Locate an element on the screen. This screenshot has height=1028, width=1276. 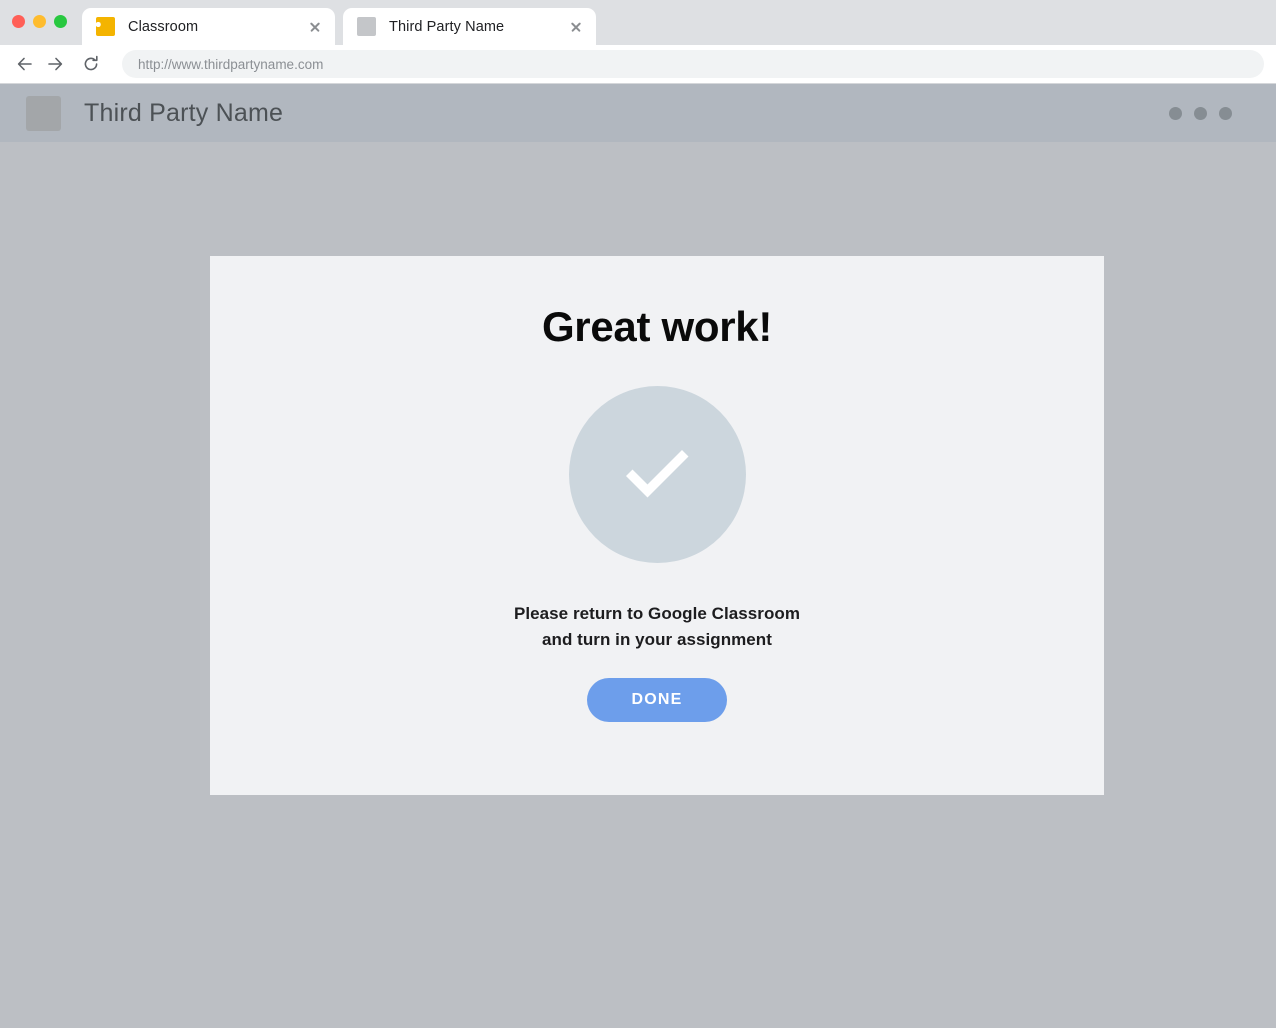
browser-tabs: Classroom Third Party Name is located at coordinates (339, 26).